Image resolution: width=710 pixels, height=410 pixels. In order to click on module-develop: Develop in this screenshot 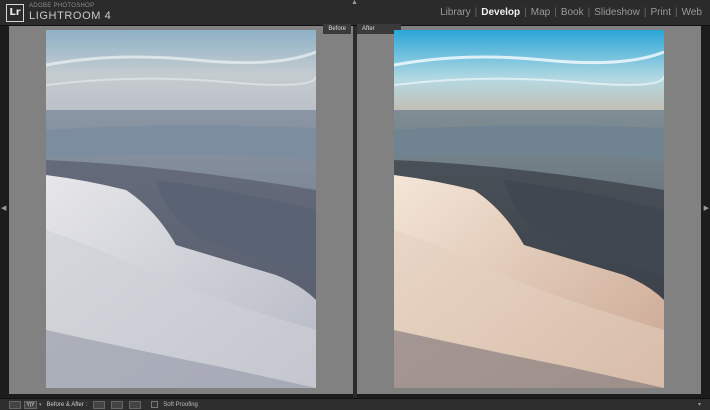, I will do `click(500, 12)`.